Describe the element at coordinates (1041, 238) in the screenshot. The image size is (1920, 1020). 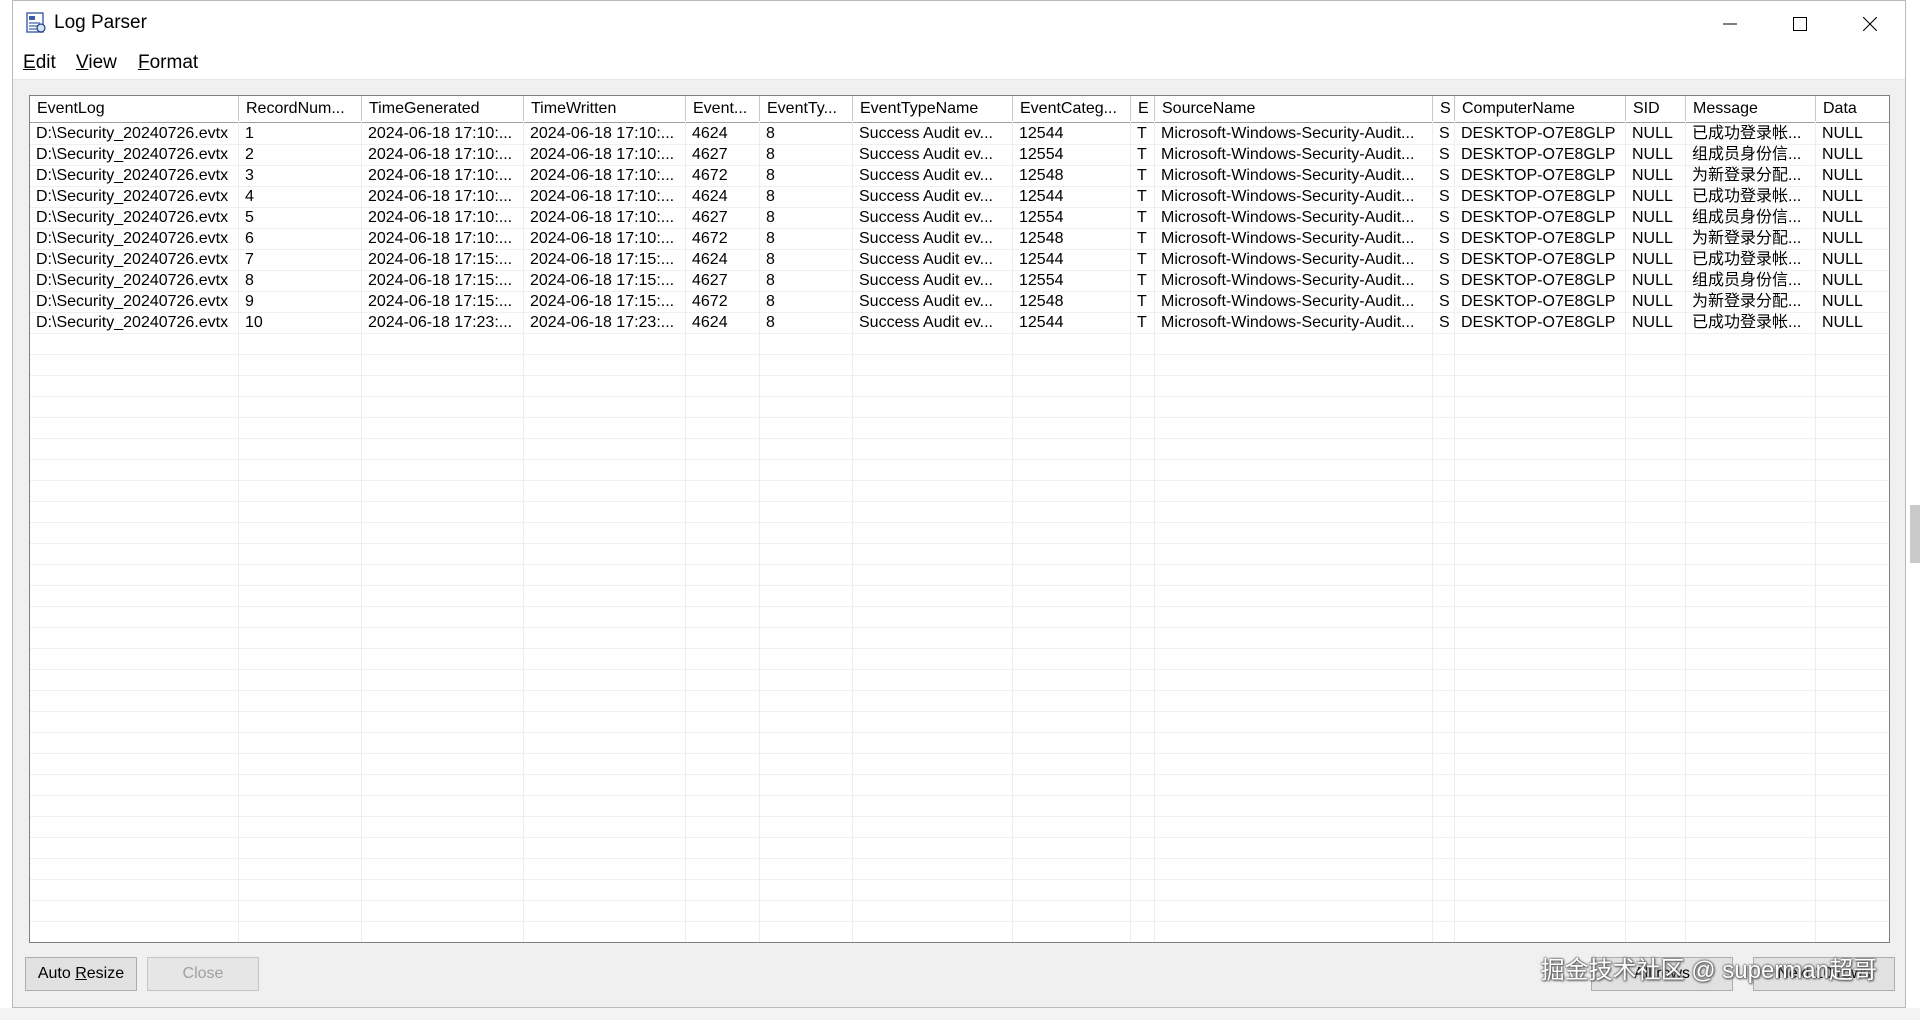
I see `table-cell: 12548` at that location.